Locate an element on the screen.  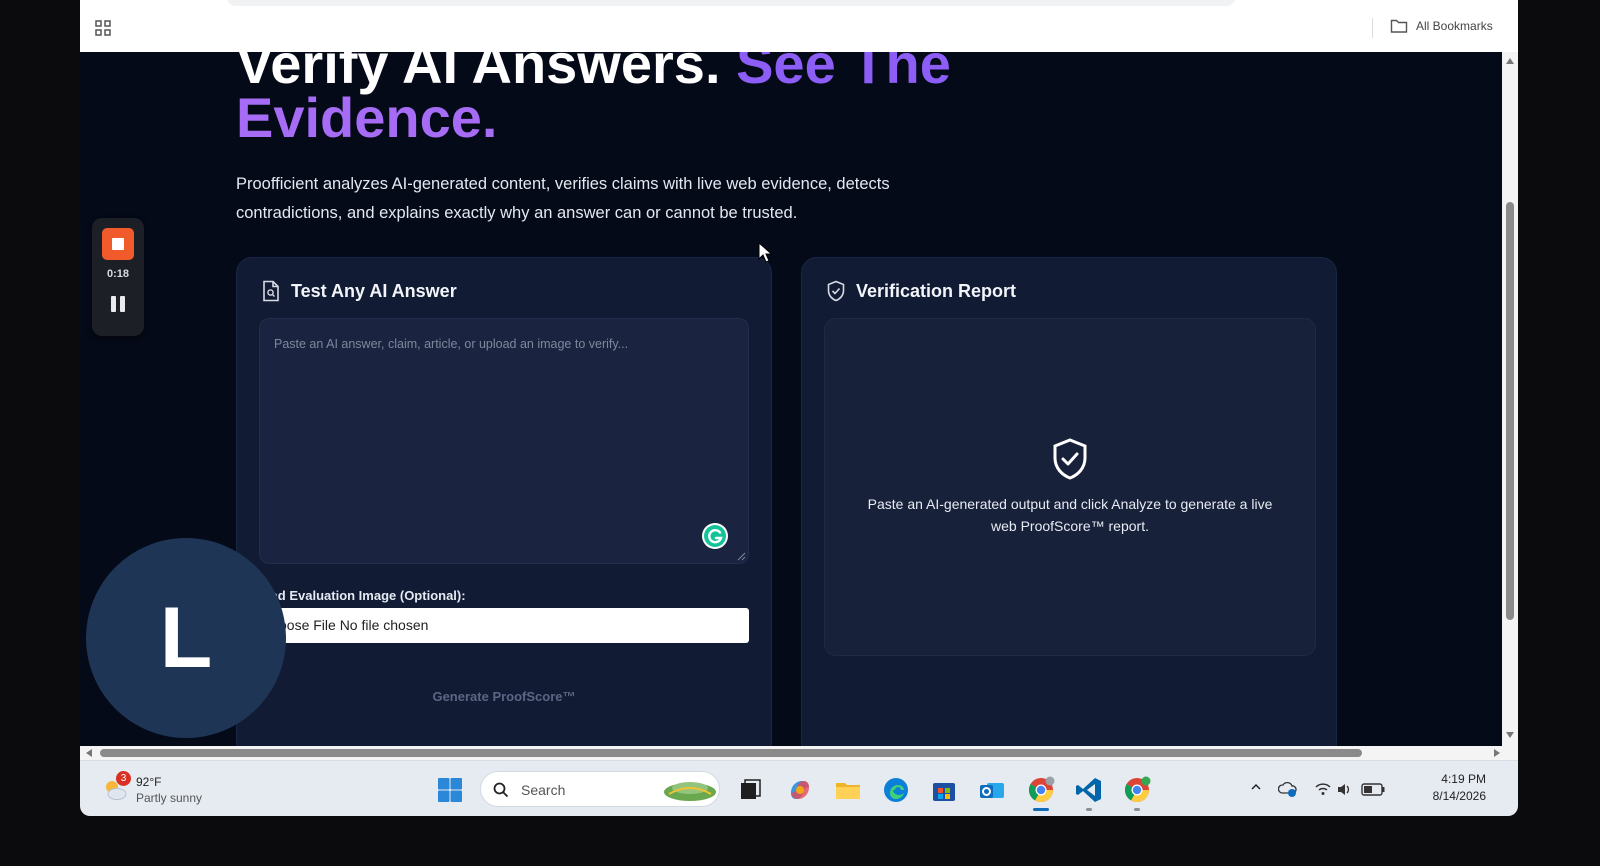
system-tray-icons is located at coordinates (1343, 789).